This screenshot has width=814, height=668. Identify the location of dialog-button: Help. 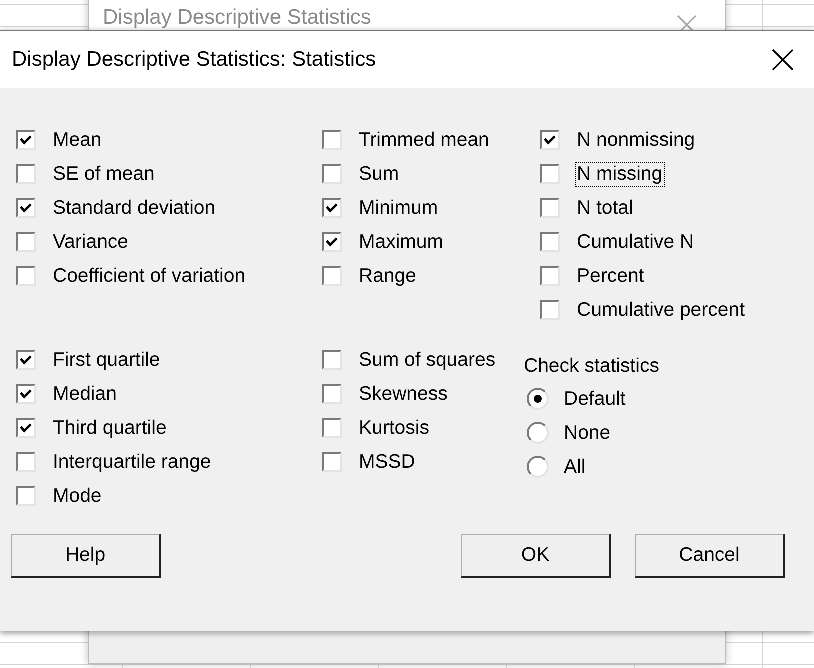
(86, 556).